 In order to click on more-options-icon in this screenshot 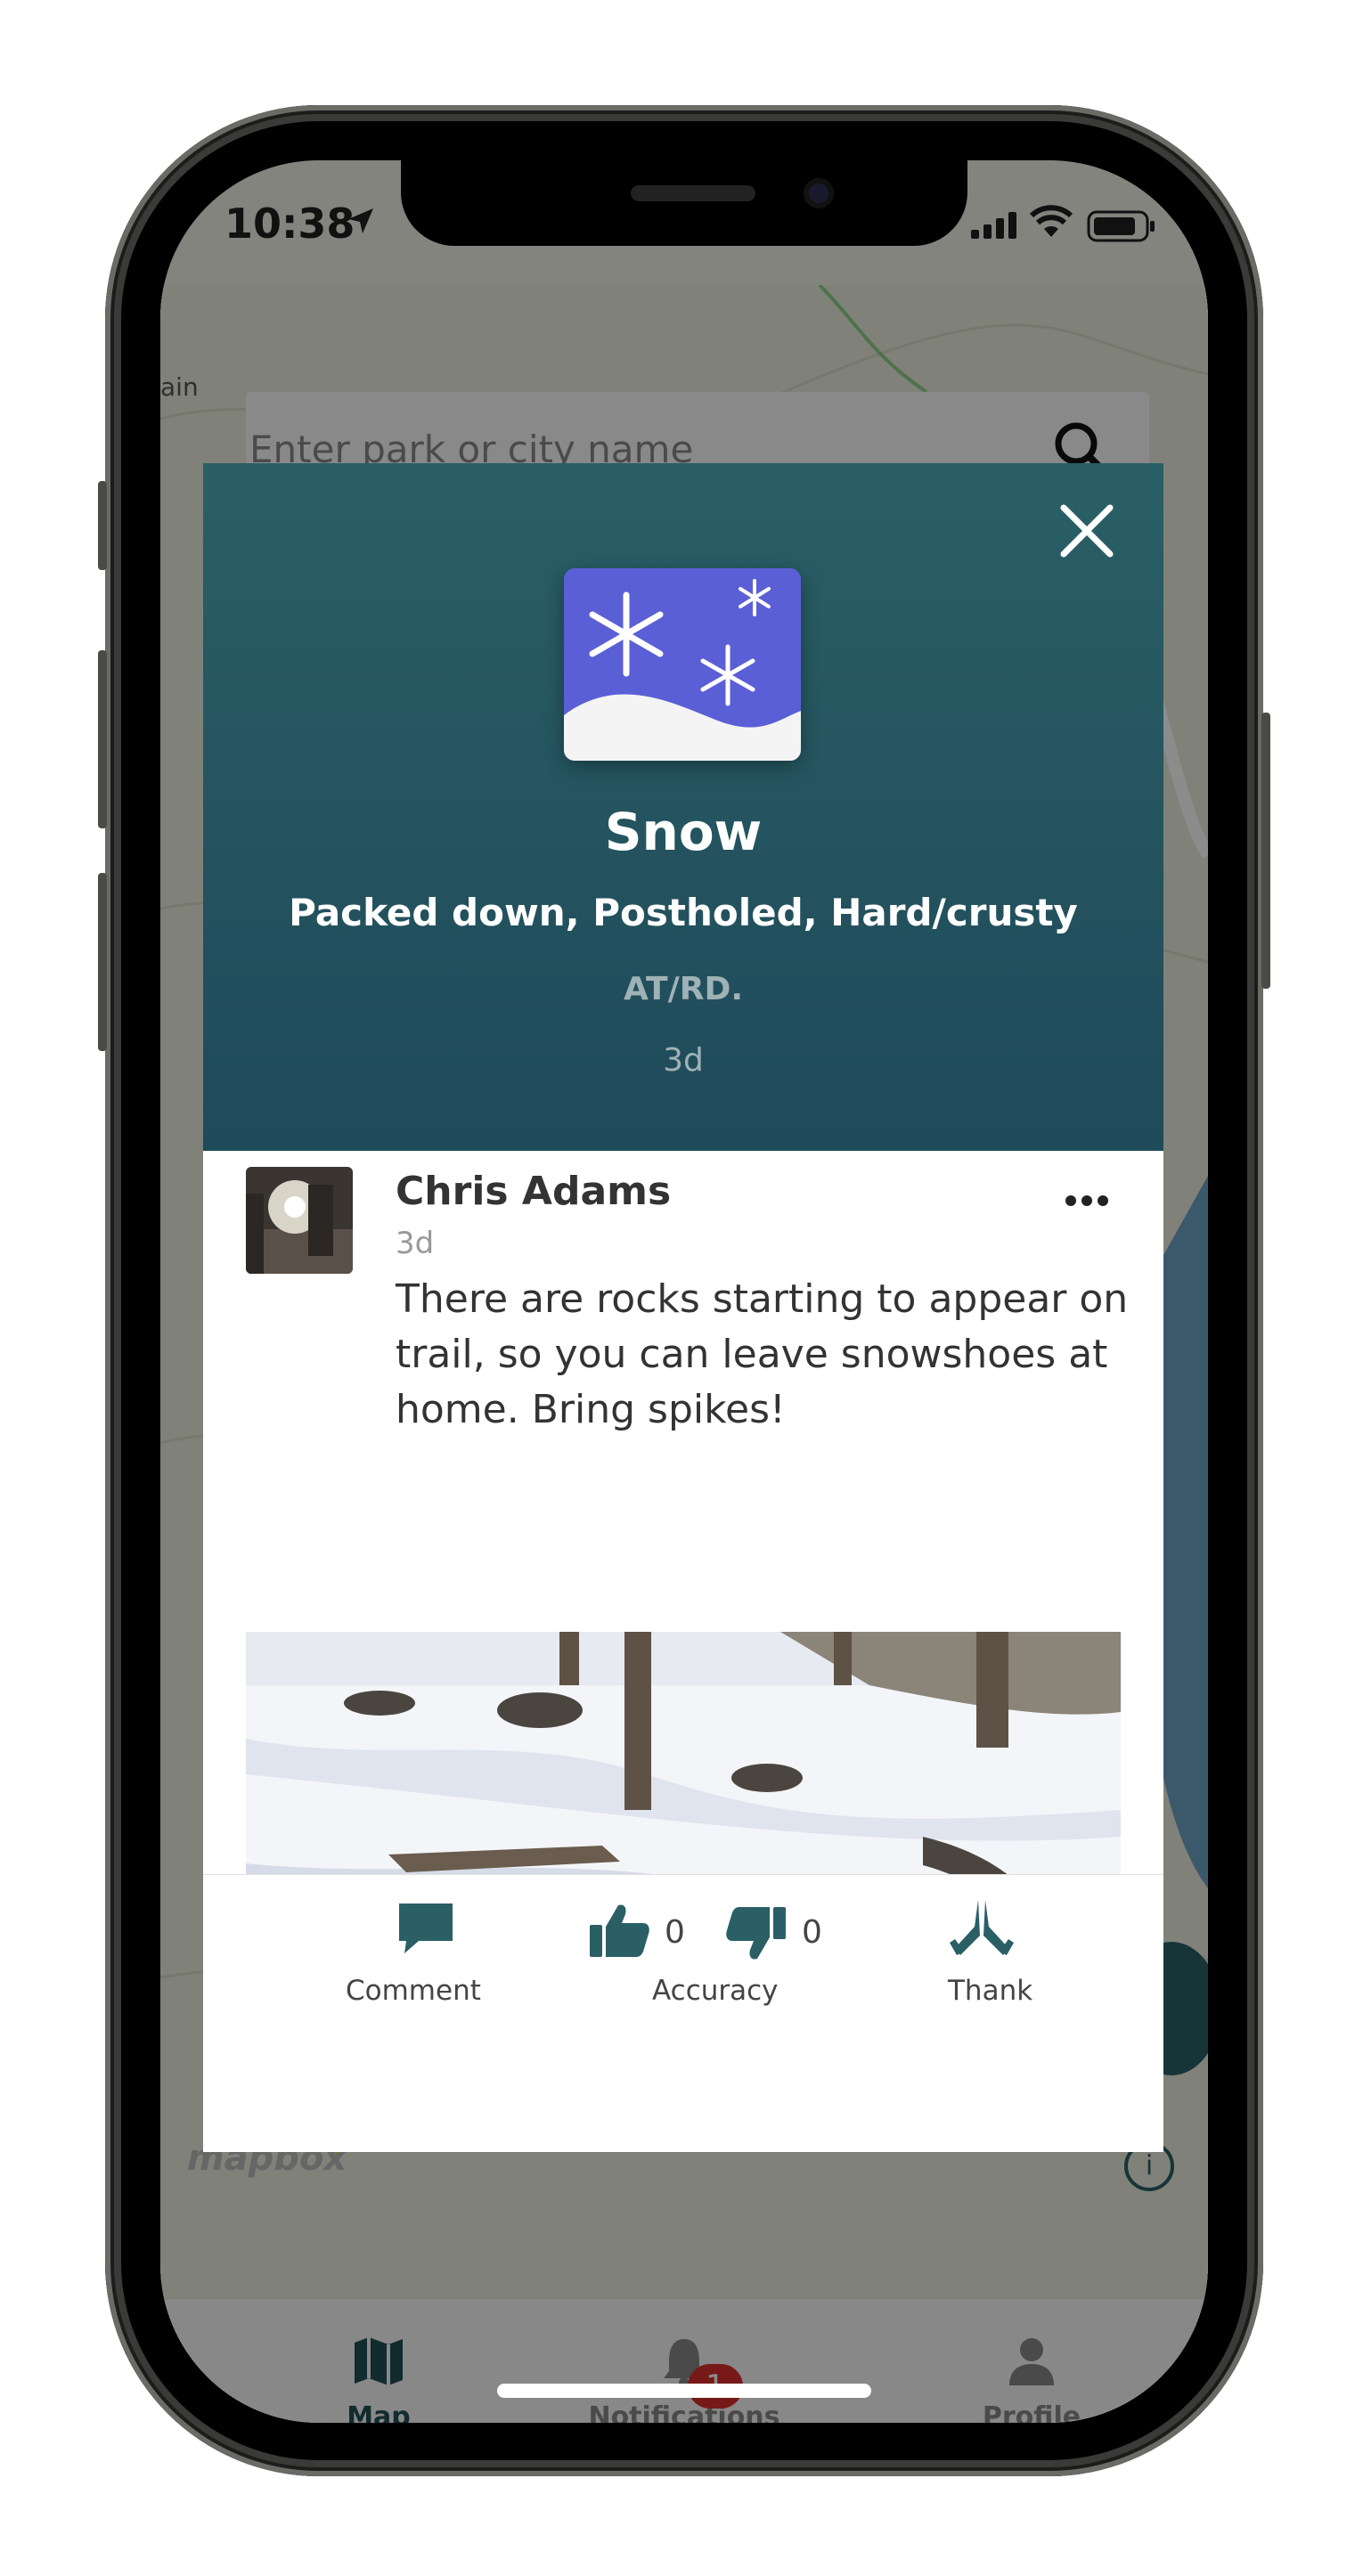, I will do `click(1087, 1201)`.